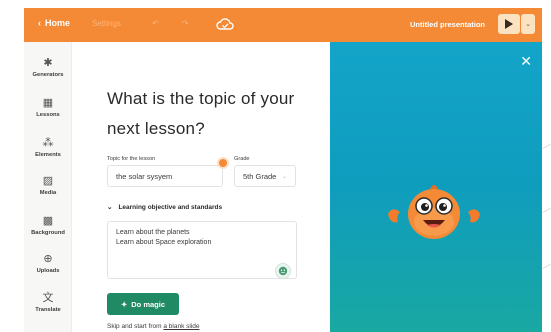 This screenshot has height=332, width=551. I want to click on topic-value: the solar sysyem, so click(144, 176).